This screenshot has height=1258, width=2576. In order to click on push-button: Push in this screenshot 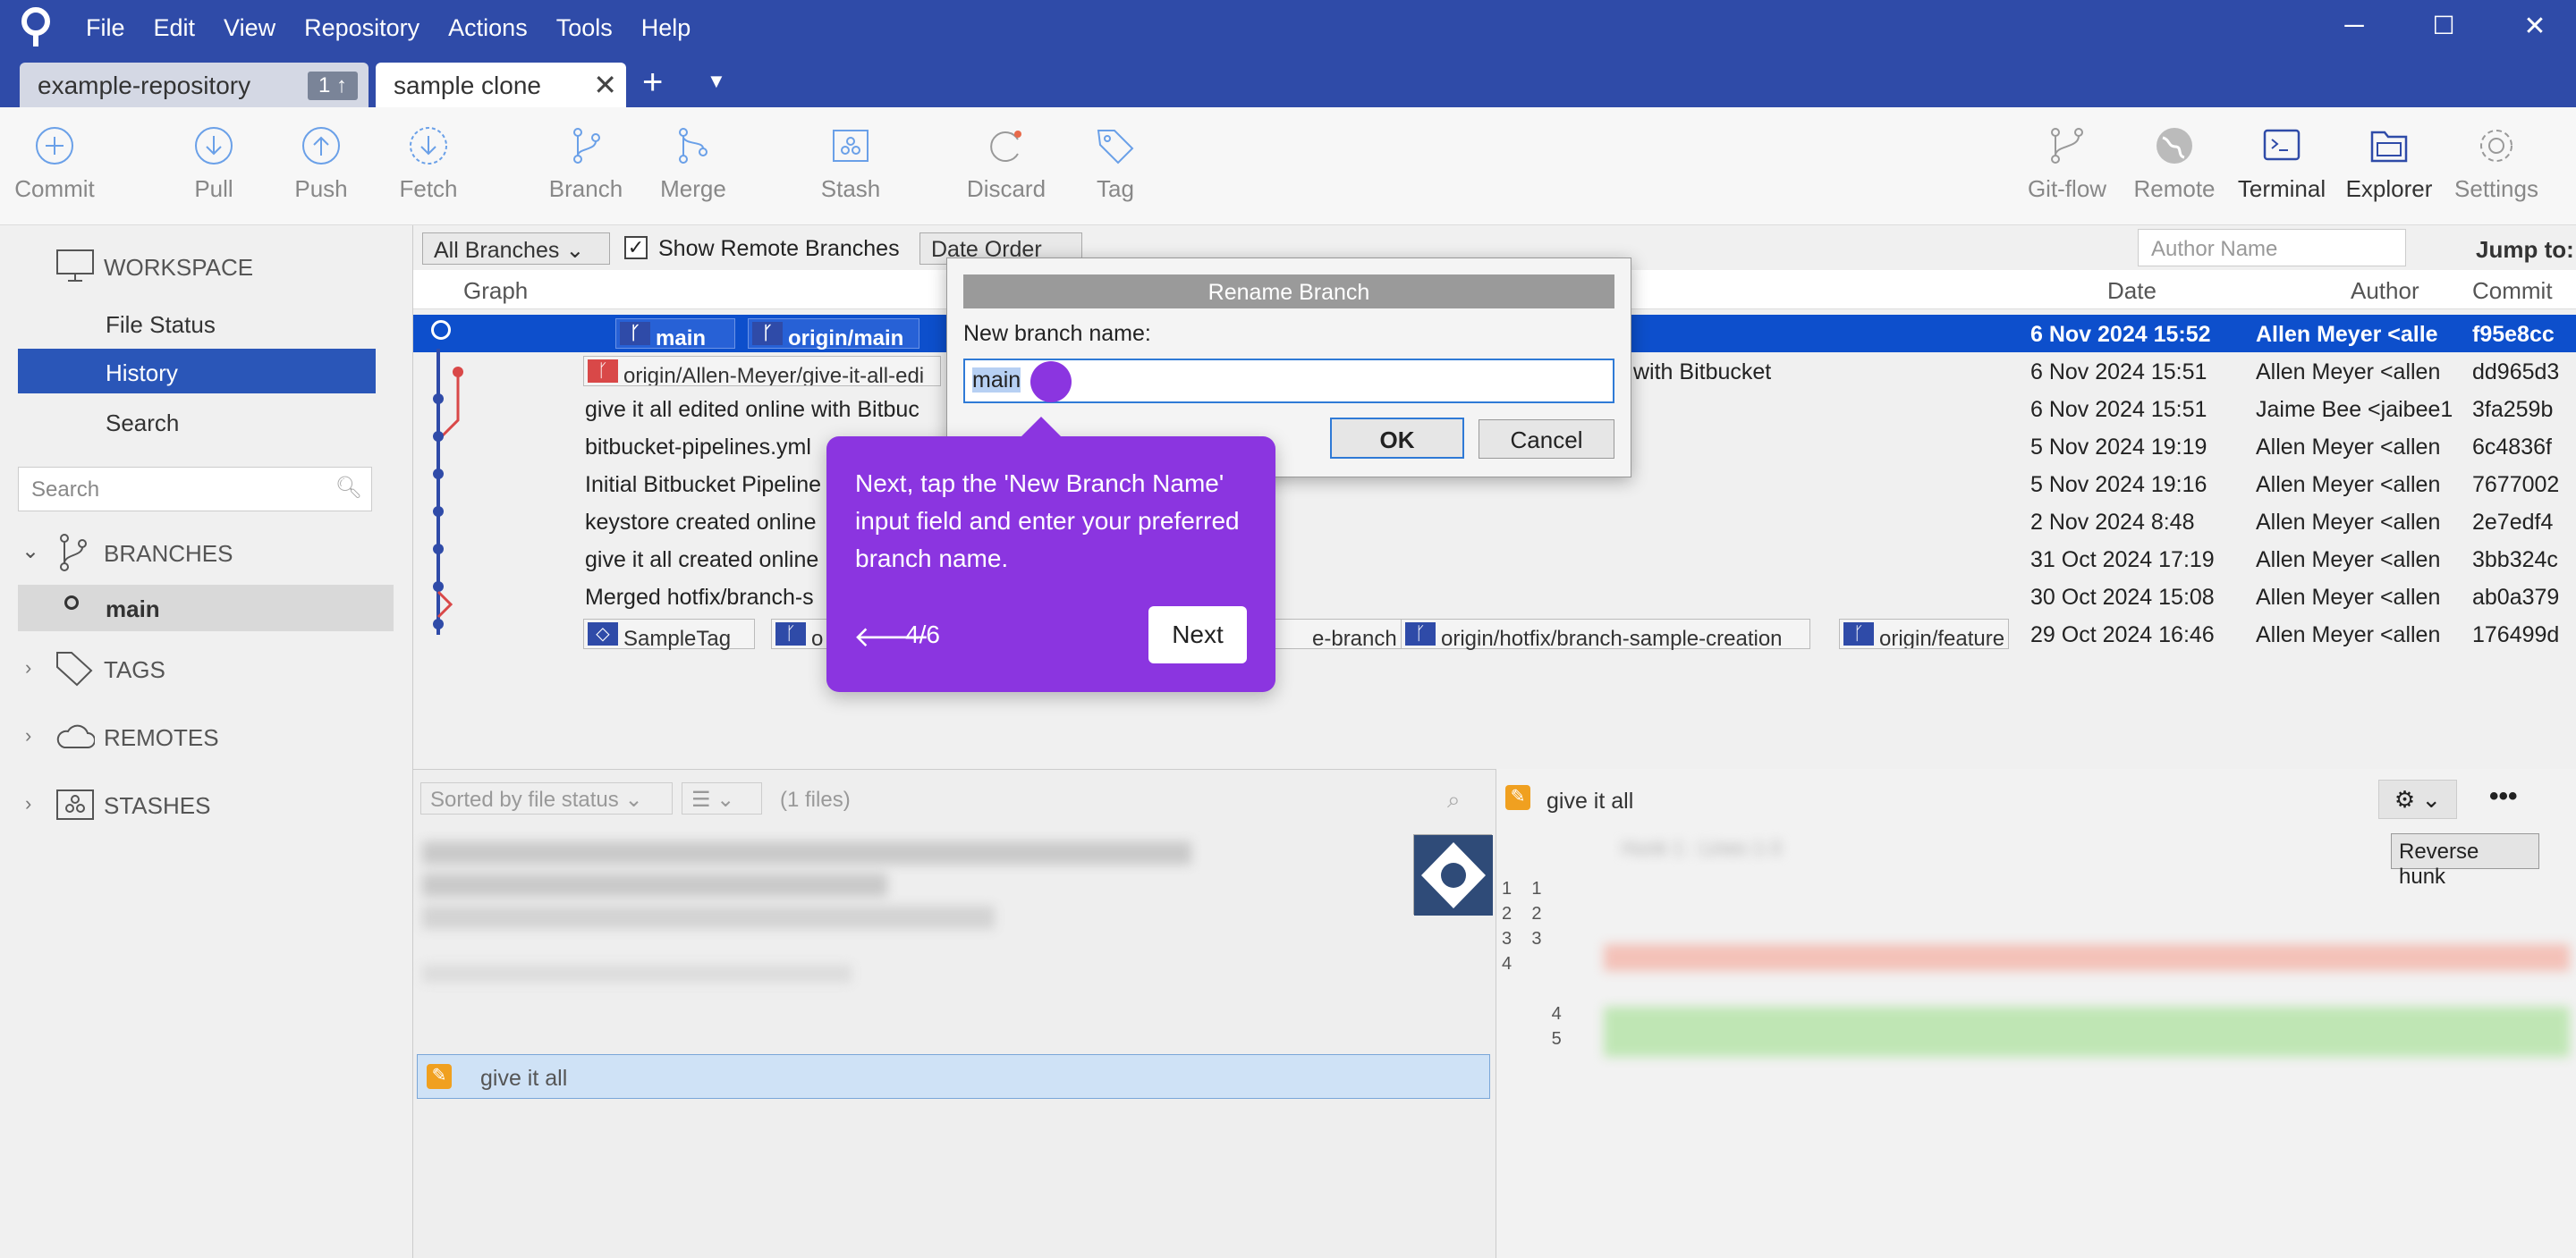, I will do `click(321, 164)`.